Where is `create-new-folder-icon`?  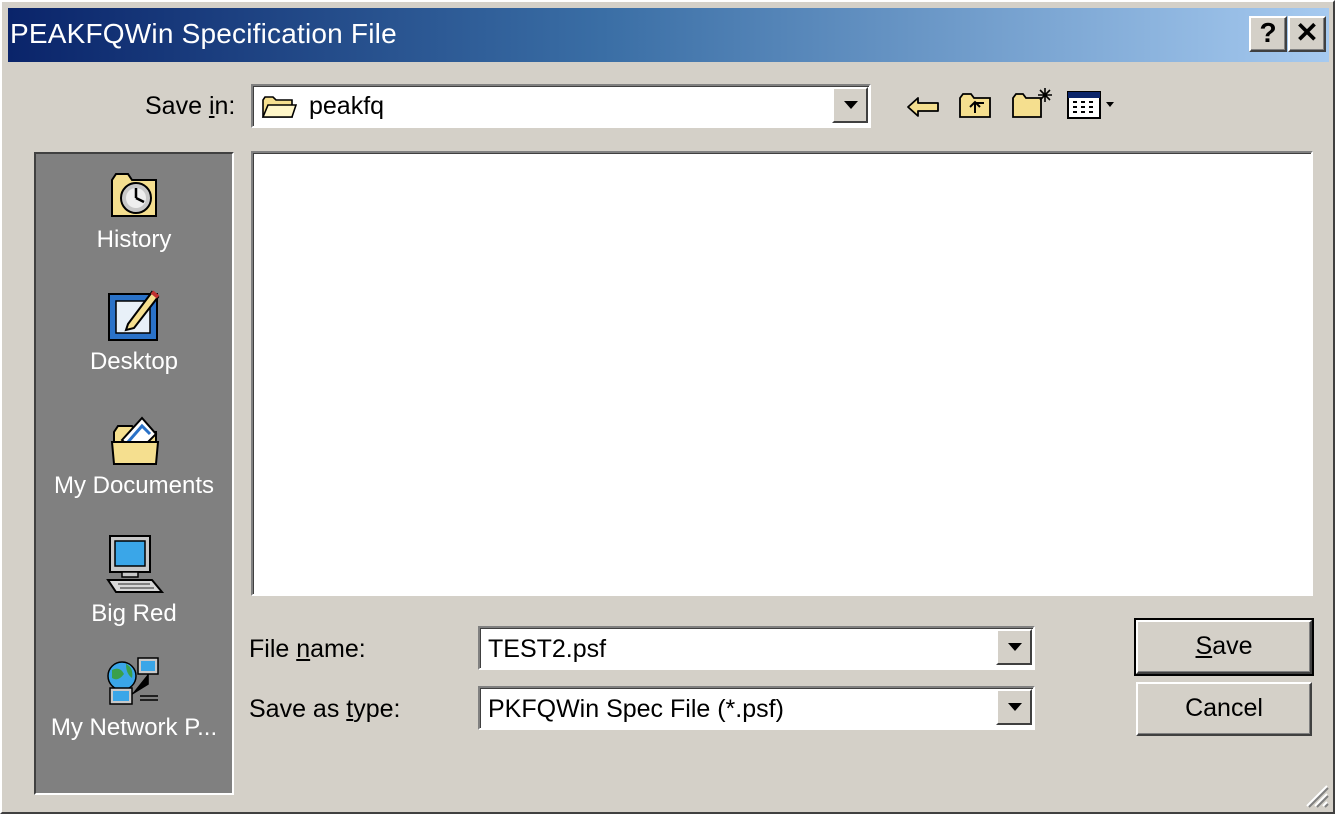
create-new-folder-icon is located at coordinates (1032, 103).